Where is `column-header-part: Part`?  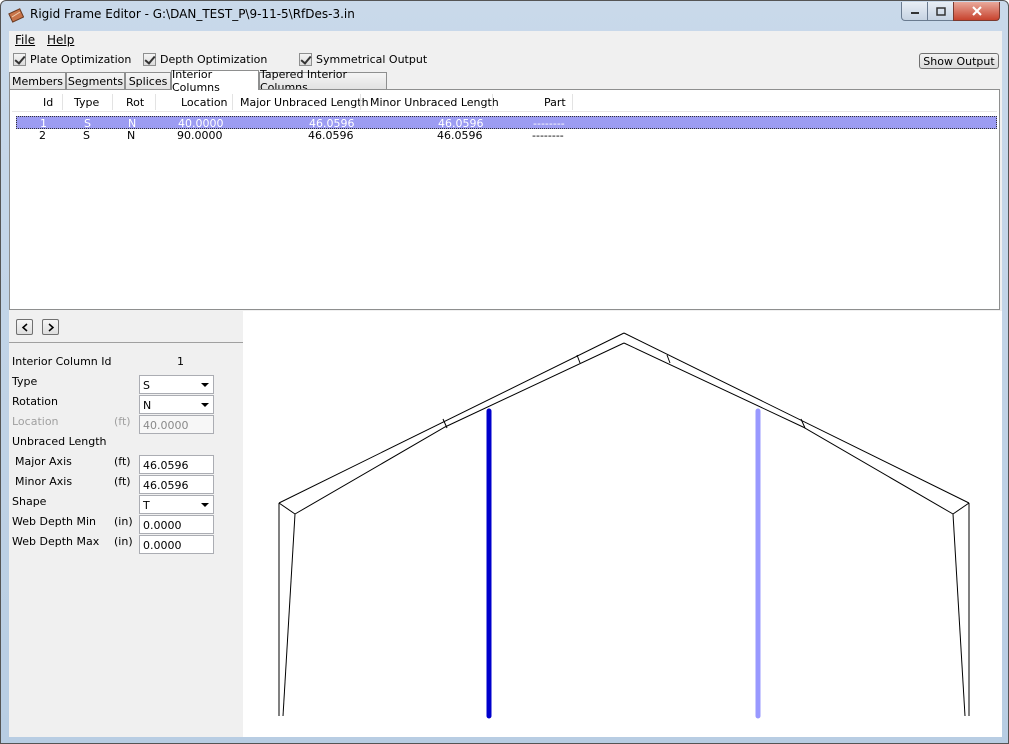 column-header-part: Part is located at coordinates (555, 102).